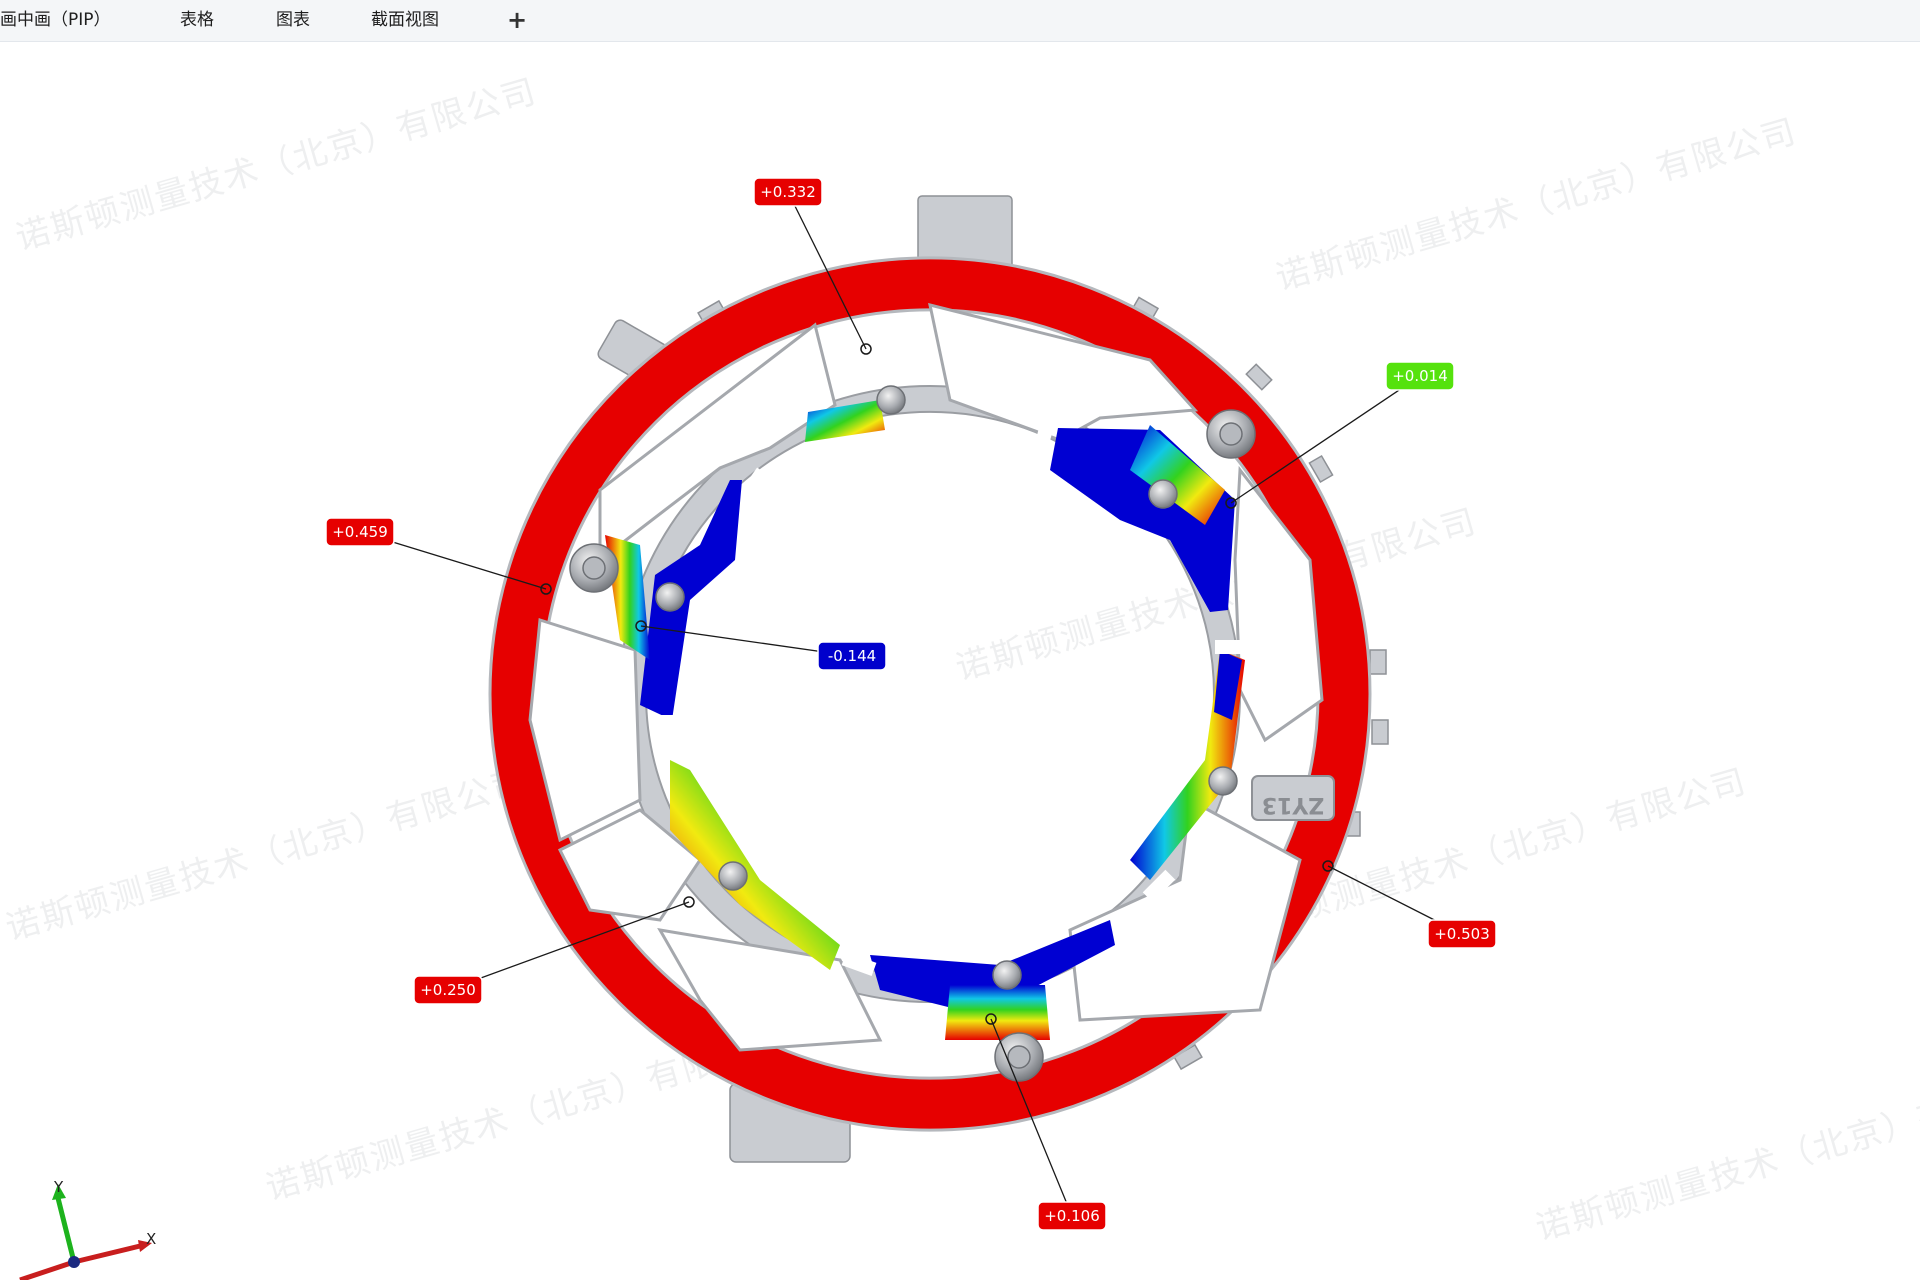 The height and width of the screenshot is (1280, 1920). What do you see at coordinates (360, 532) in the screenshot?
I see `callout-value: +0.459` at bounding box center [360, 532].